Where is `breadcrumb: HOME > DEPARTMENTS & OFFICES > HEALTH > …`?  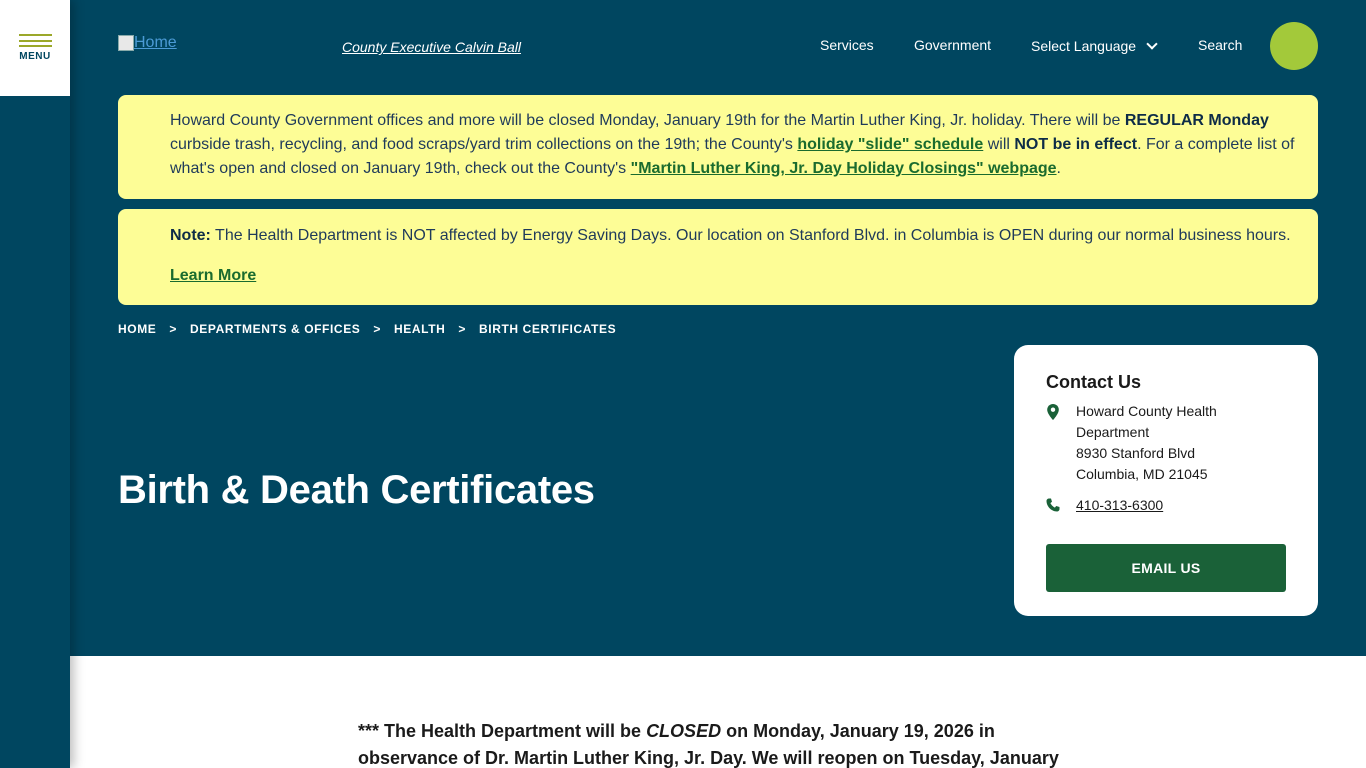
breadcrumb: HOME > DEPARTMENTS & OFFICES > HEALTH > … is located at coordinates (367, 329).